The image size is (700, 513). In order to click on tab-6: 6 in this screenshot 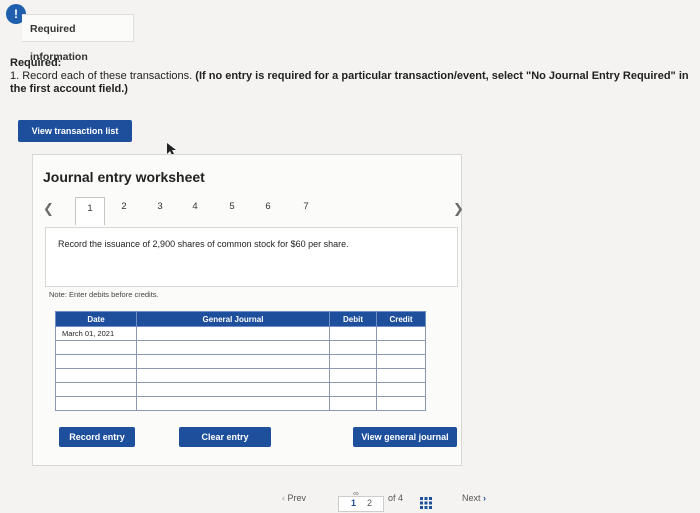, I will do `click(268, 206)`.